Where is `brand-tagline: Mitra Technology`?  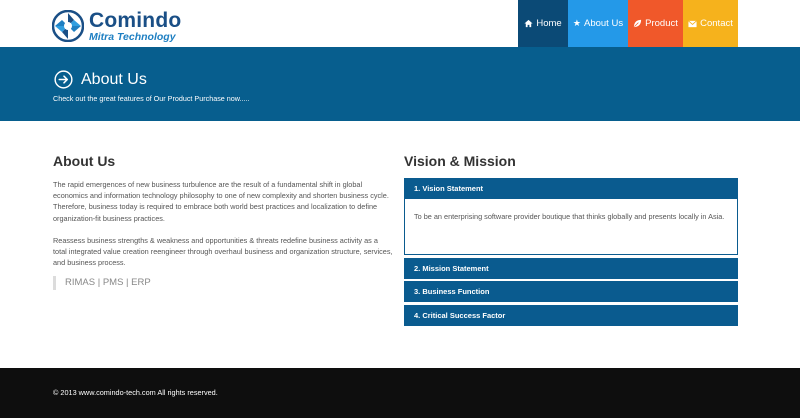 brand-tagline: Mitra Technology is located at coordinates (132, 36).